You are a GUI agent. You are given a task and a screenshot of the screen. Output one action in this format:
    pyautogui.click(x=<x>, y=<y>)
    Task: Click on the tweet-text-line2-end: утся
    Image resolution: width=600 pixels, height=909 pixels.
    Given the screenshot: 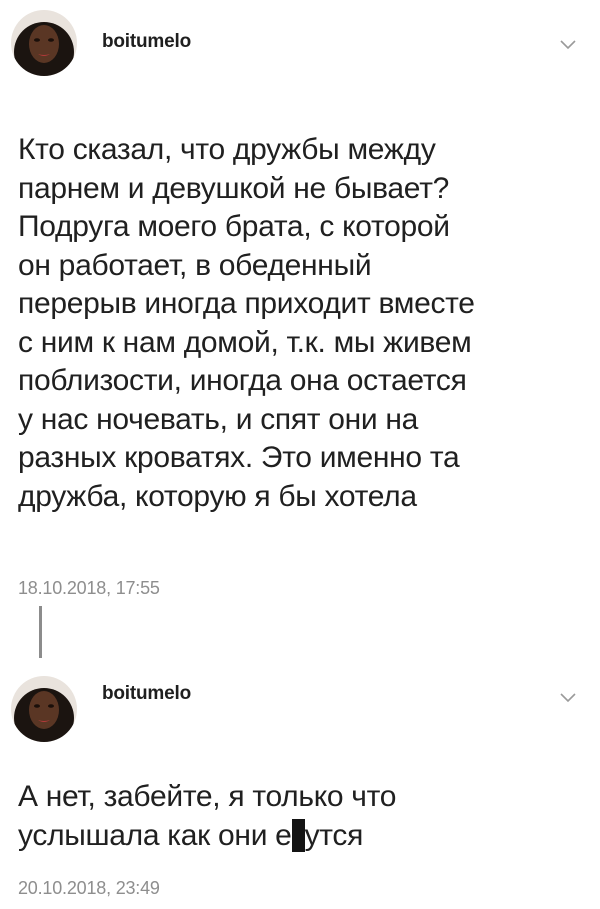 What is the action you would take?
    pyautogui.click(x=334, y=835)
    